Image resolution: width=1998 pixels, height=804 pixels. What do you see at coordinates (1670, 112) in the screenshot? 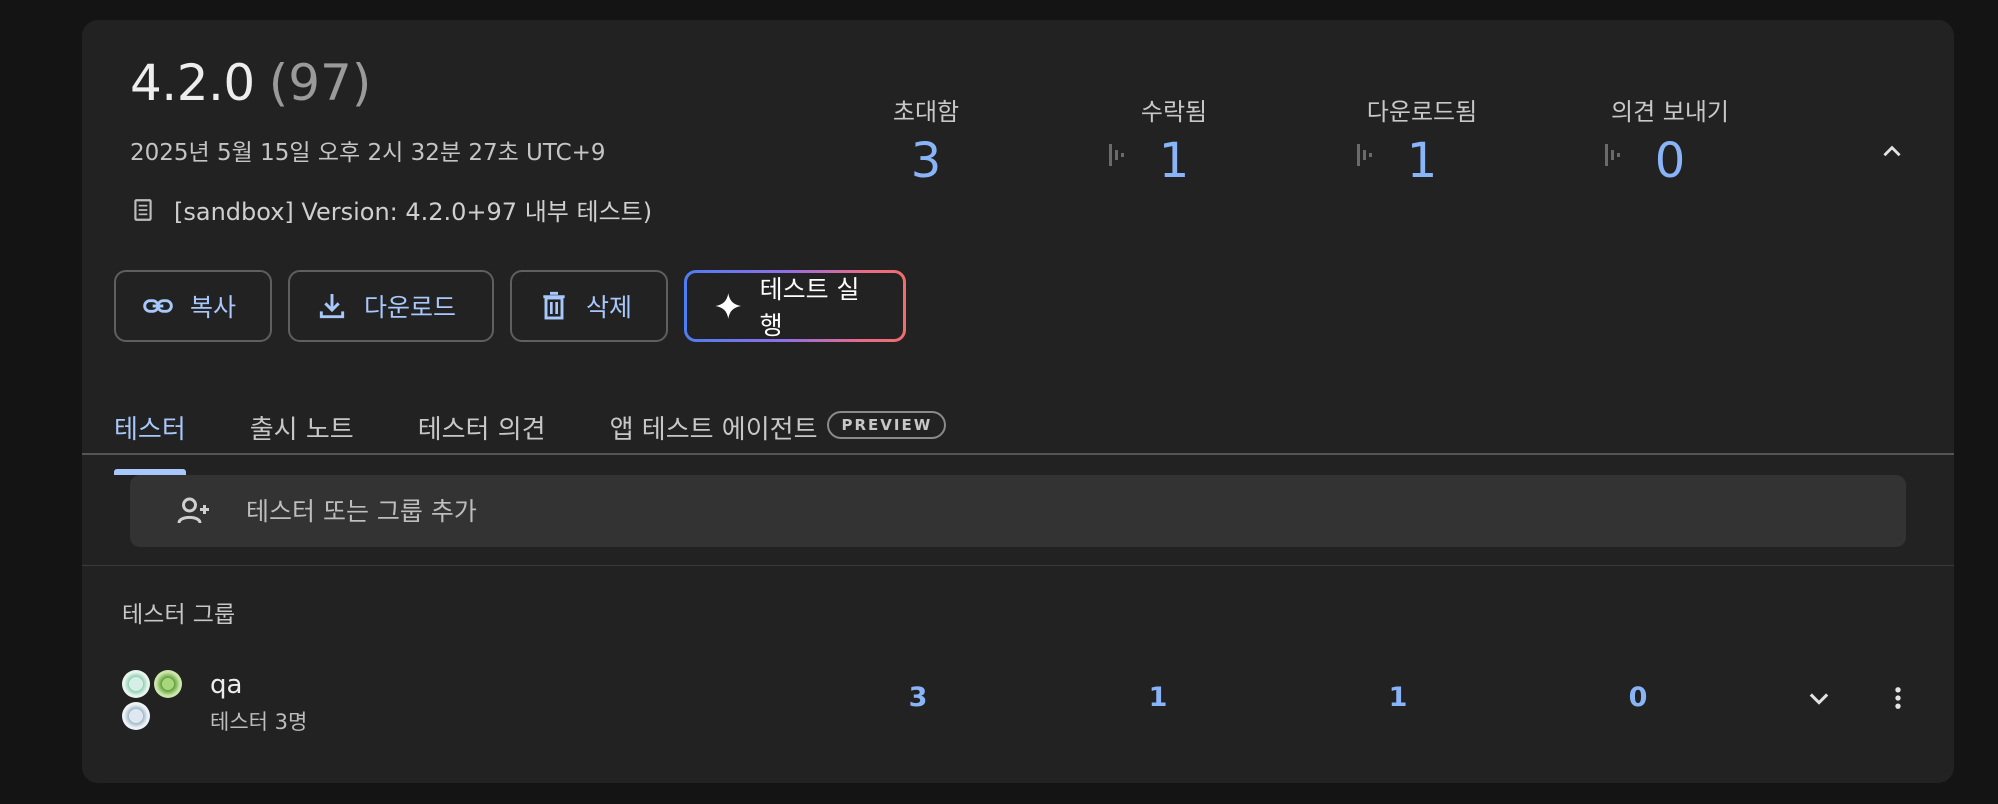
I see `stat-label: 의견 보내기` at bounding box center [1670, 112].